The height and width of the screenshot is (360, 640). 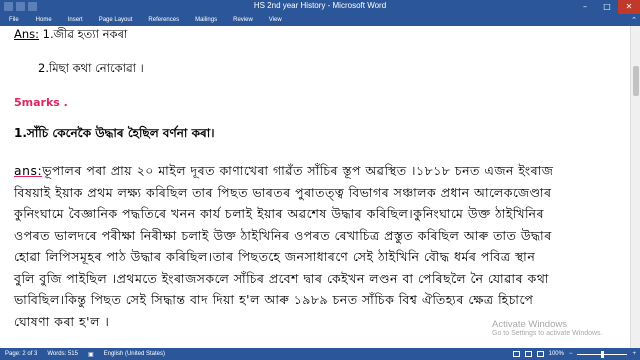 What do you see at coordinates (636, 81) in the screenshot?
I see `scrollbar-thumb` at bounding box center [636, 81].